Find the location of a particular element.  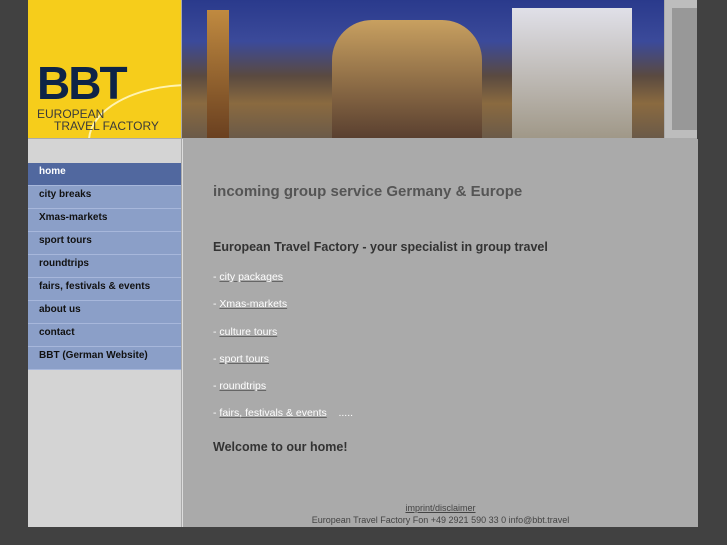

link-xmas-markets: Xmas-markets is located at coordinates (253, 304).